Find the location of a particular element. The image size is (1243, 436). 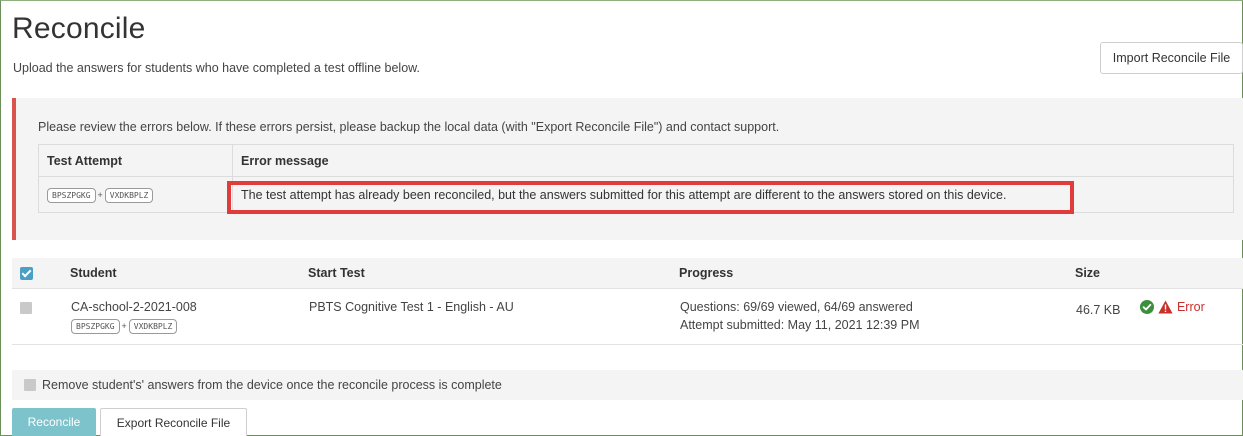

reconcile-button: Reconcile is located at coordinates (54, 422).